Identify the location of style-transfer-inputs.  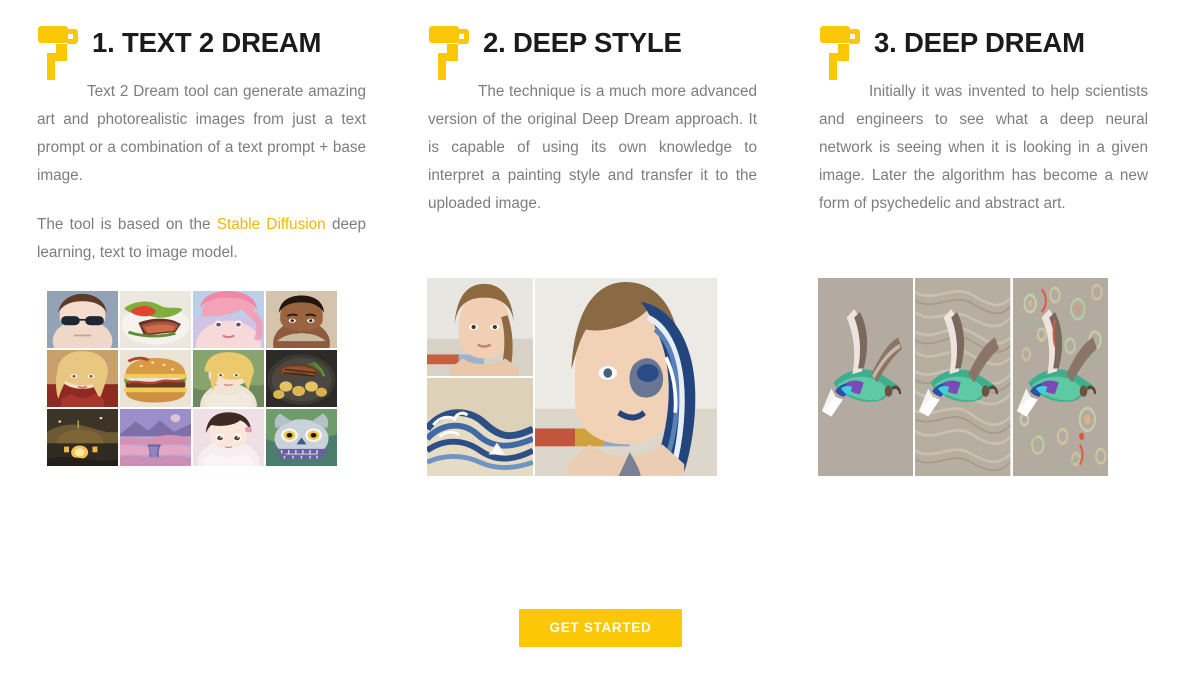
(480, 377).